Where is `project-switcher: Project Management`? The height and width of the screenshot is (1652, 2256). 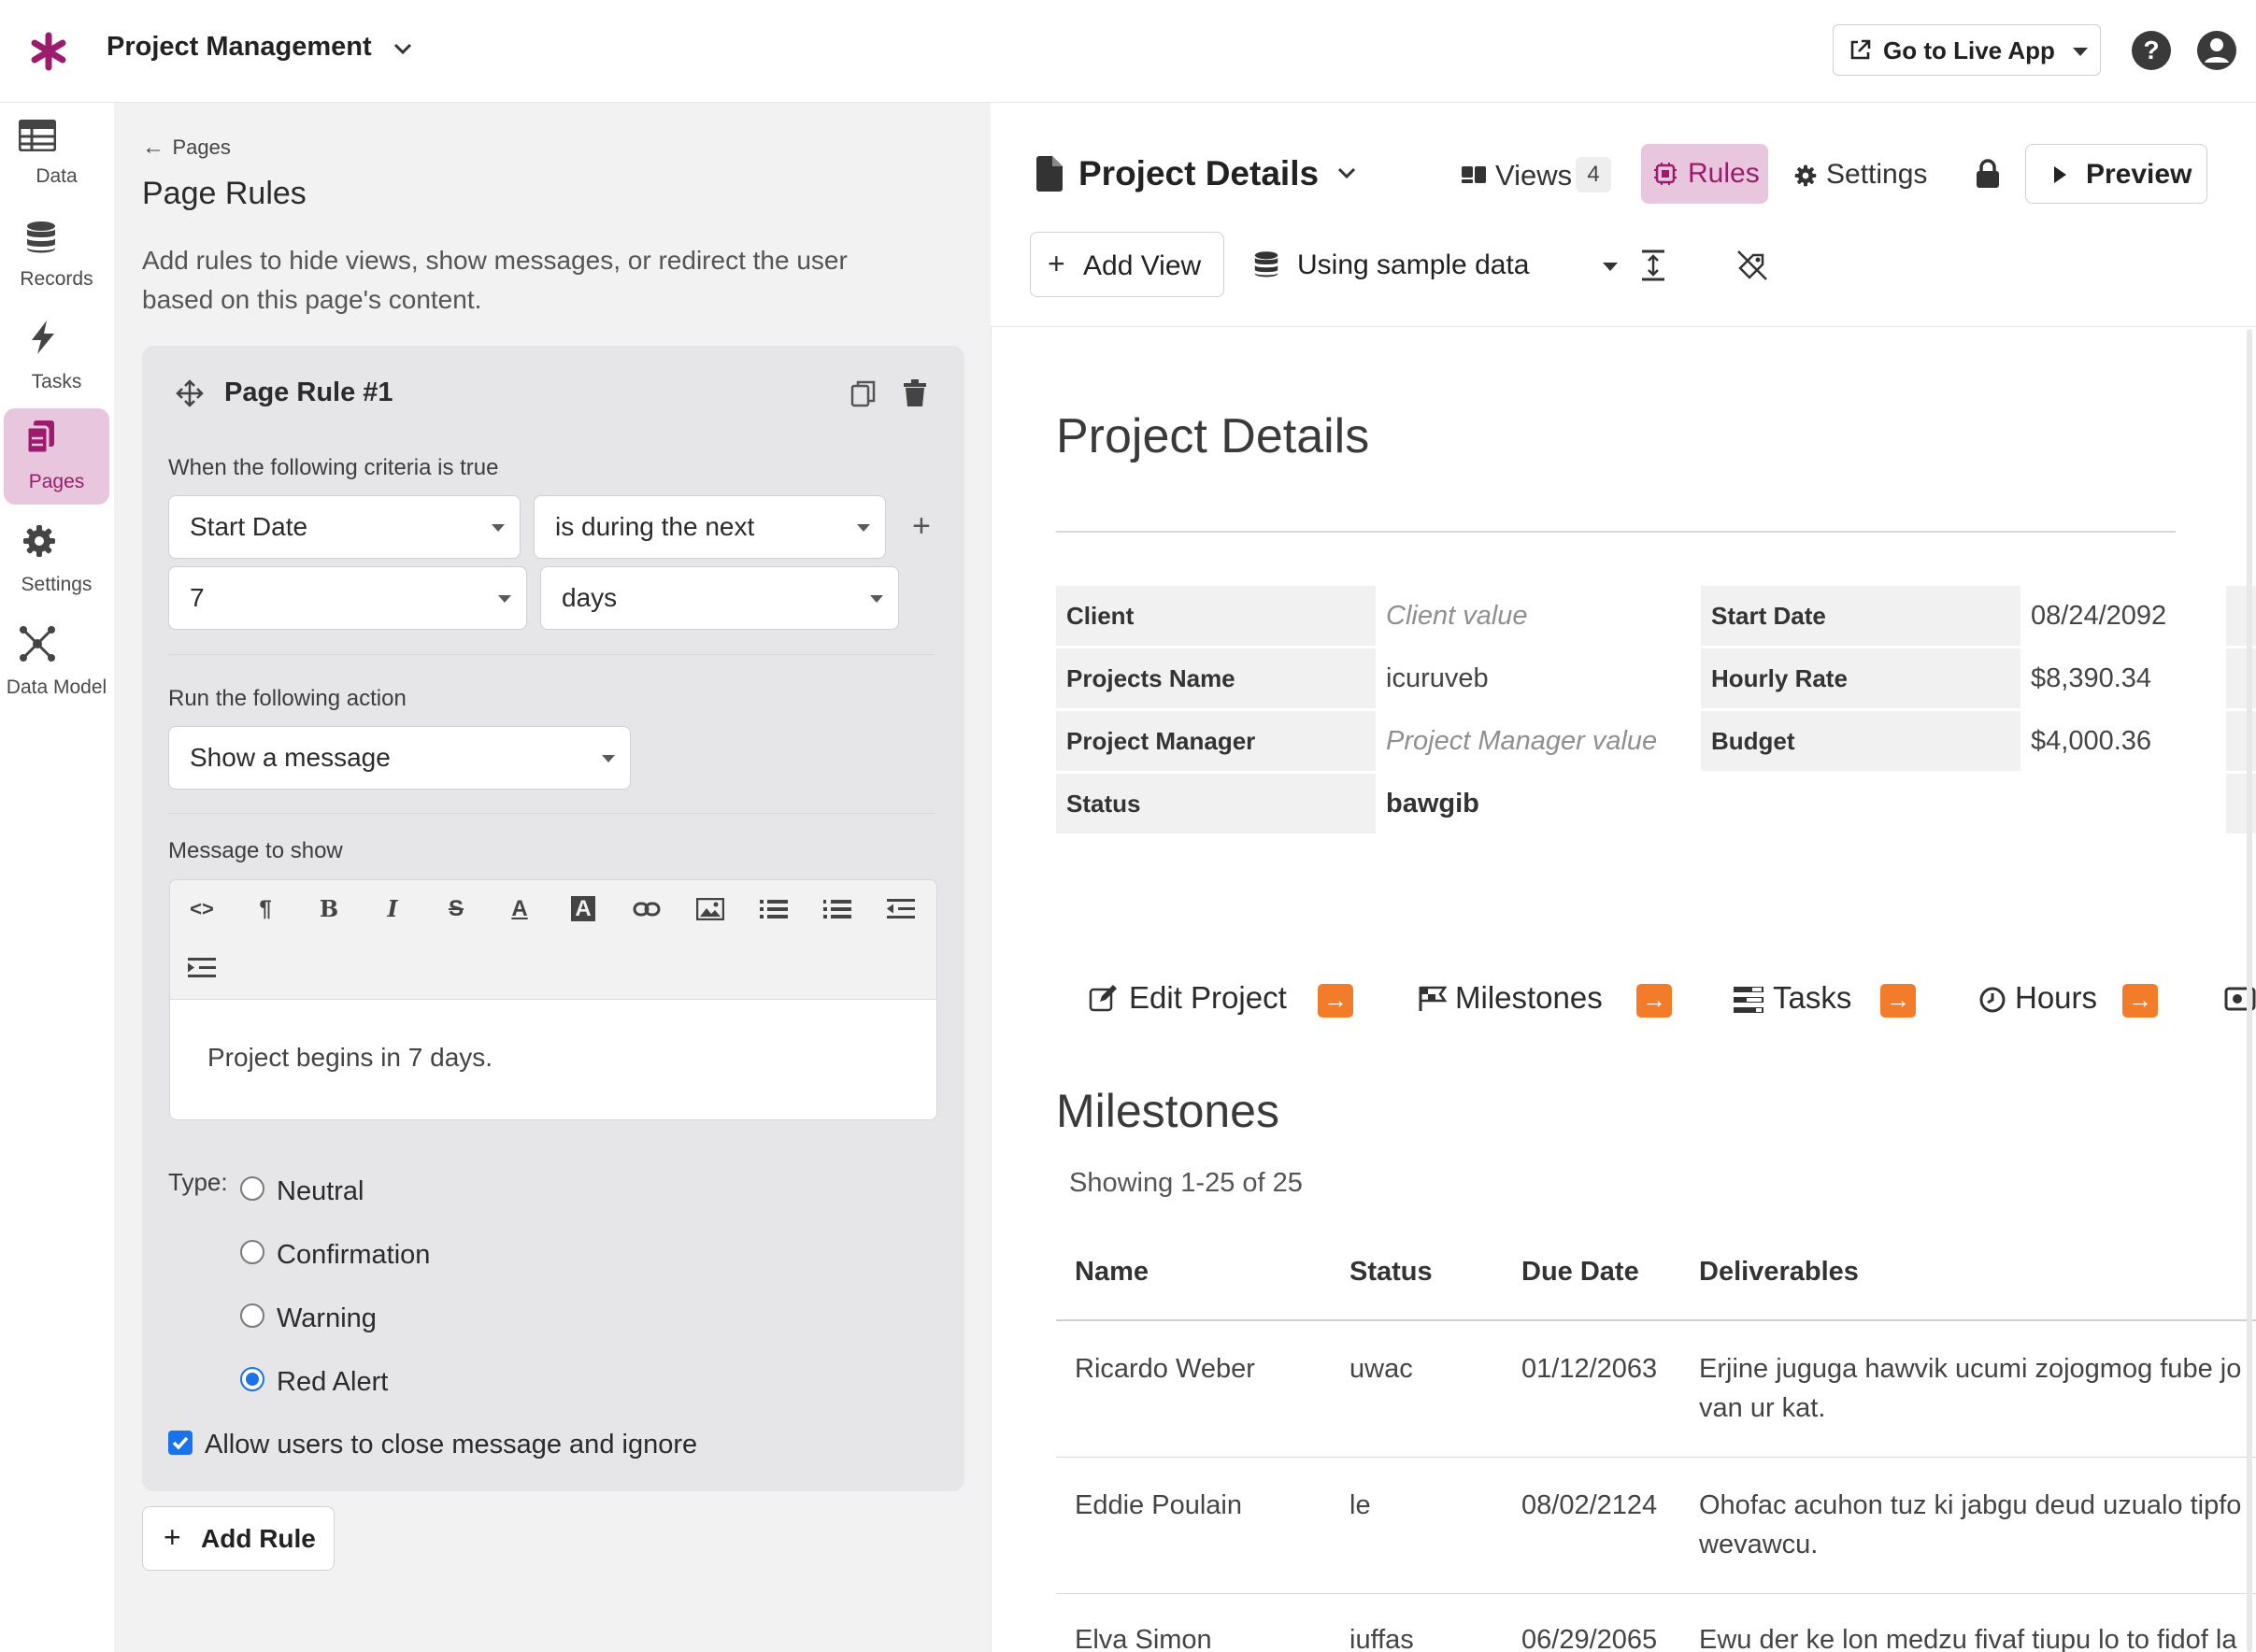 project-switcher: Project Management is located at coordinates (260, 50).